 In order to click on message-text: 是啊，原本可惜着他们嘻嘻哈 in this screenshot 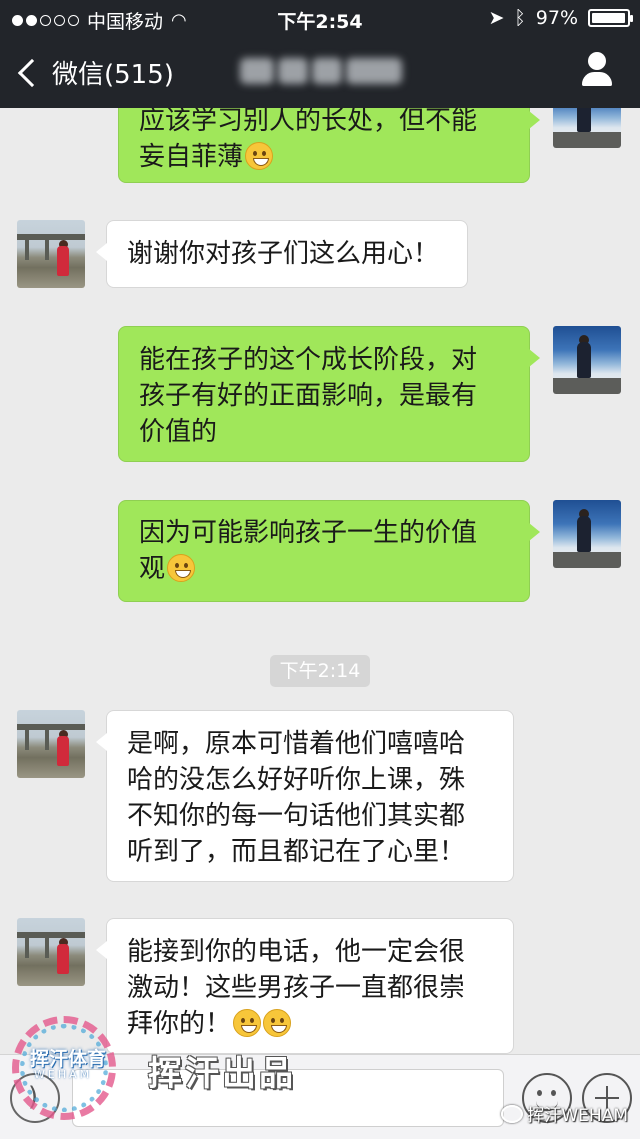, I will do `click(296, 744)`.